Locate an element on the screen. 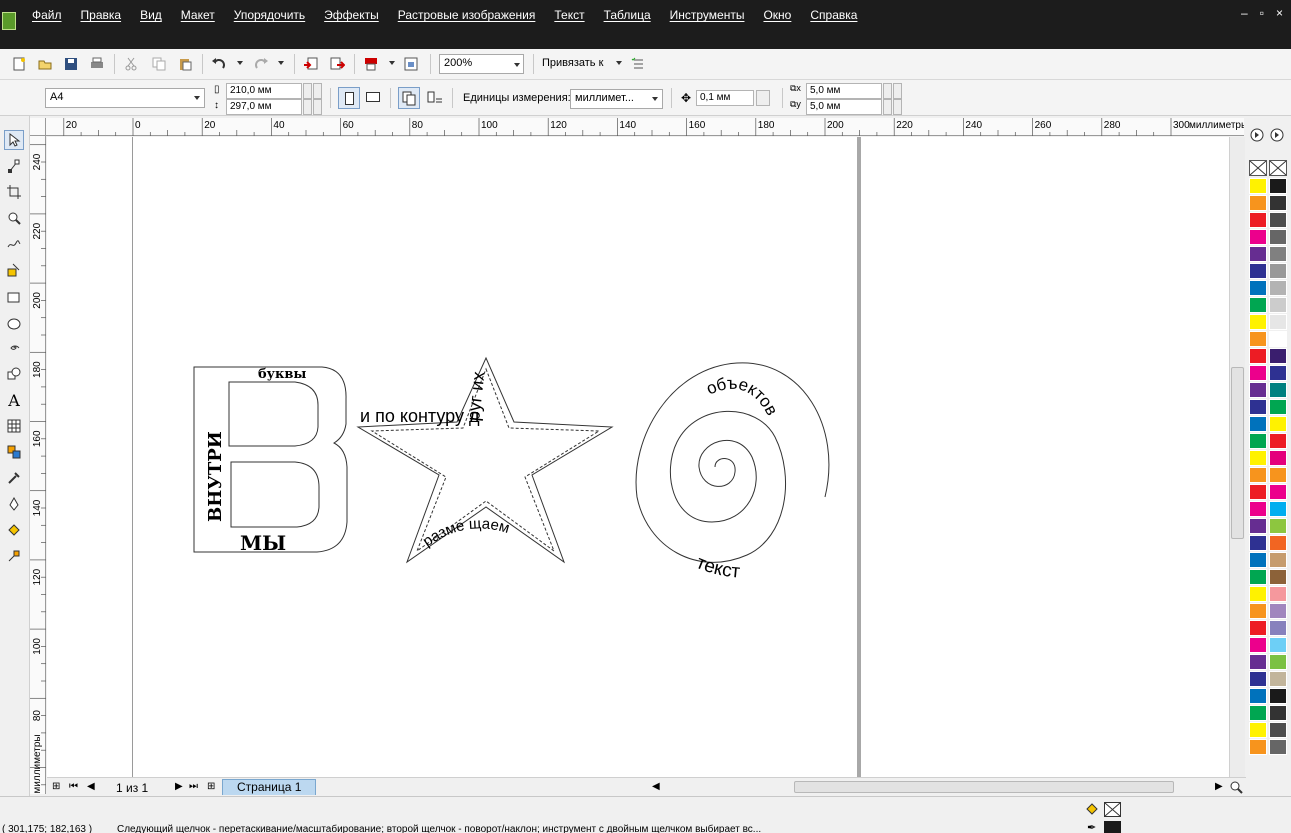  palette-scroll-up-icon is located at coordinates (1258, 136).